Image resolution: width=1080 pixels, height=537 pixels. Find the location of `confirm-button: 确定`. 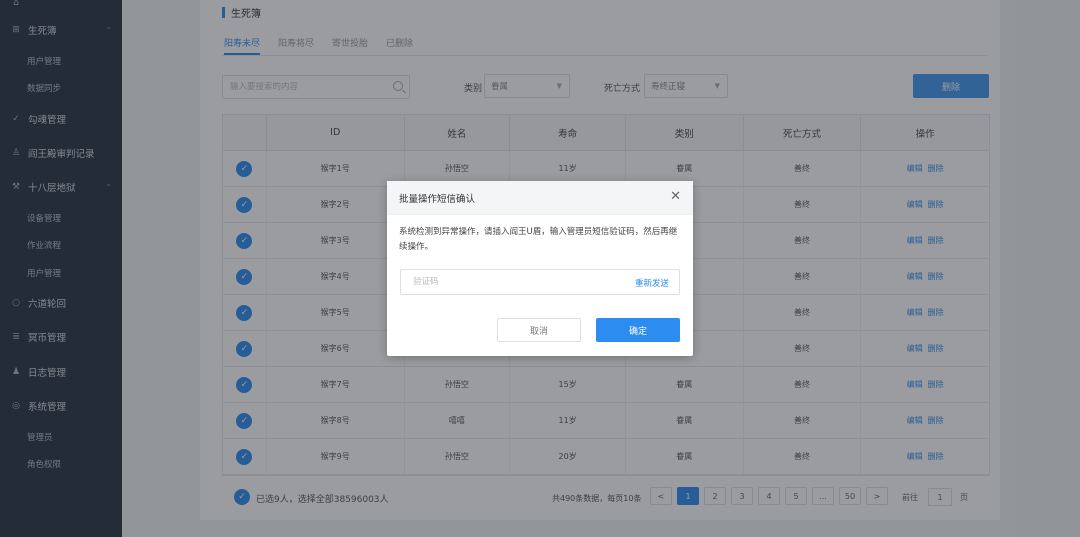

confirm-button: 确定 is located at coordinates (638, 330).